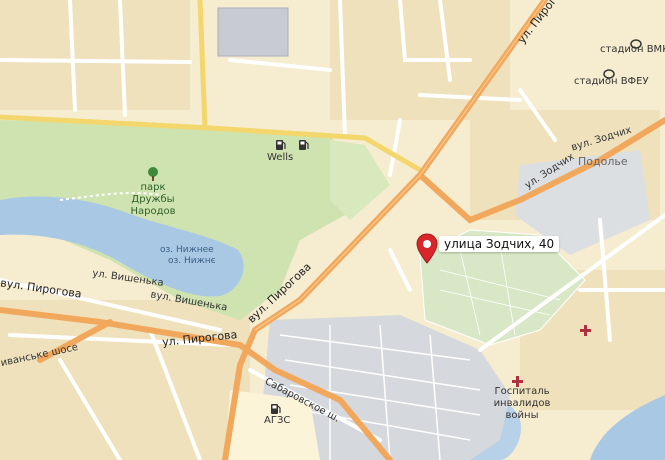 This screenshot has height=460, width=665. I want to click on wells-label: Wells, so click(280, 157).